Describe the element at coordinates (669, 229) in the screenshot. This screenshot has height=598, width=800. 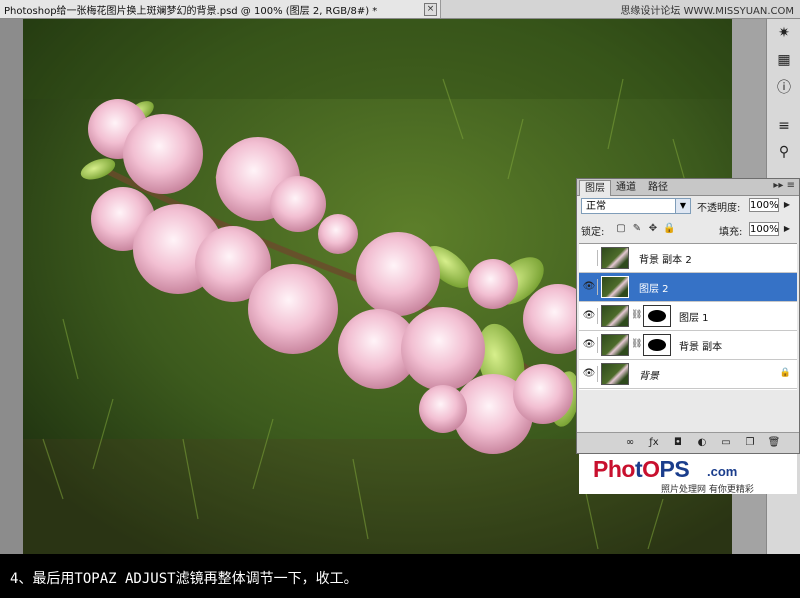
I see `lock-all-icon: 🔒` at that location.